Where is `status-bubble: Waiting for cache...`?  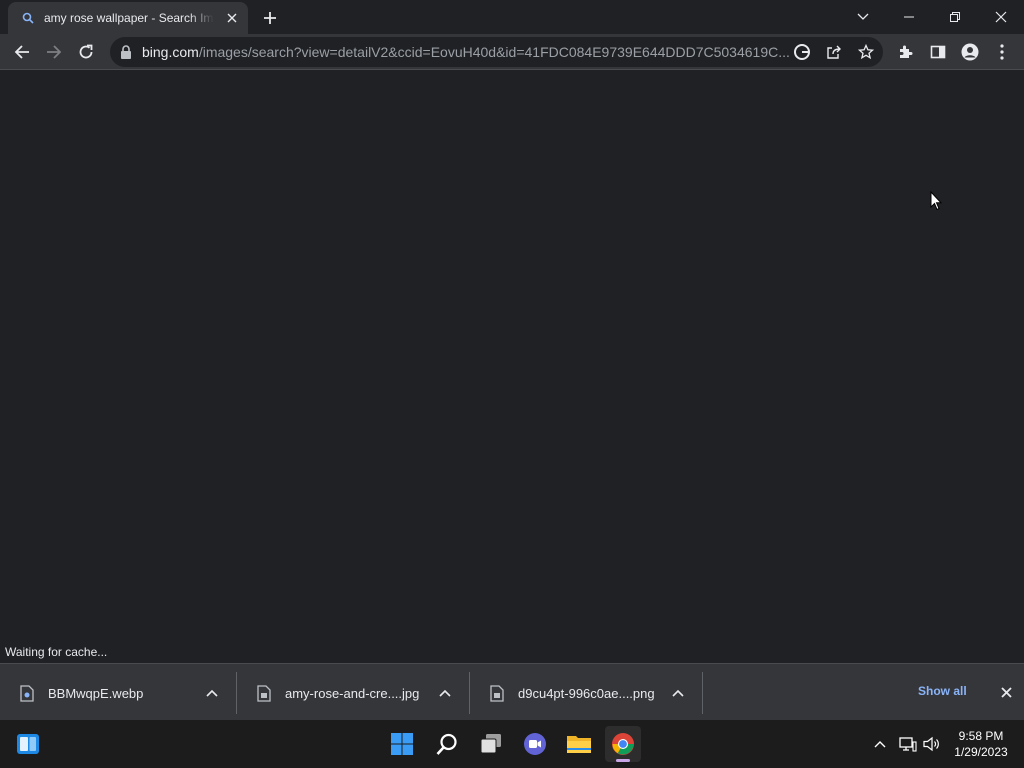 status-bubble: Waiting for cache... is located at coordinates (56, 652).